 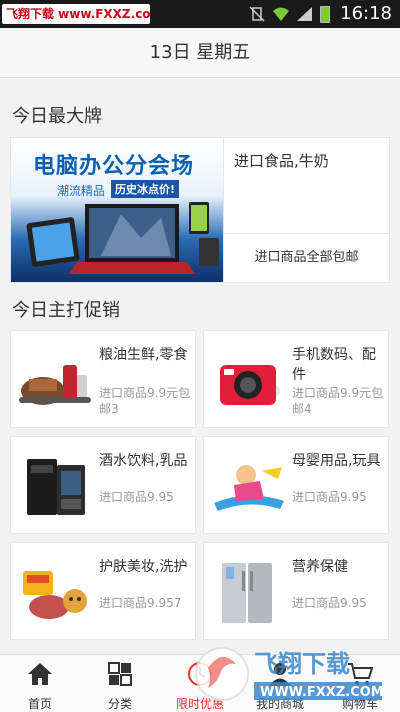 What do you see at coordinates (55, 385) in the screenshot?
I see `kitchen-appliances-icon` at bounding box center [55, 385].